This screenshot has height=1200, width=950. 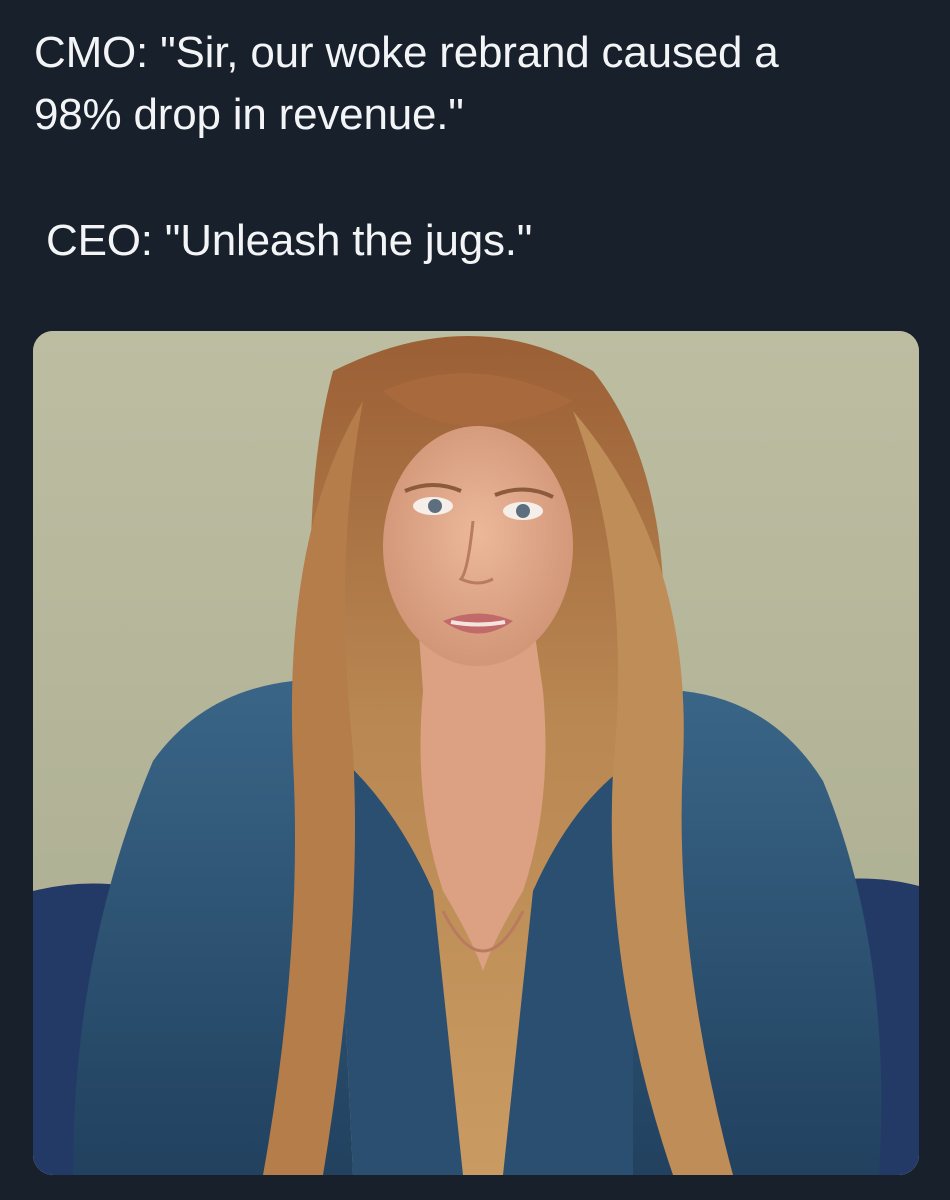 What do you see at coordinates (406, 52) in the screenshot?
I see `post-text-line-cmo: CMO: "Sir, our woke rebrand caused a` at bounding box center [406, 52].